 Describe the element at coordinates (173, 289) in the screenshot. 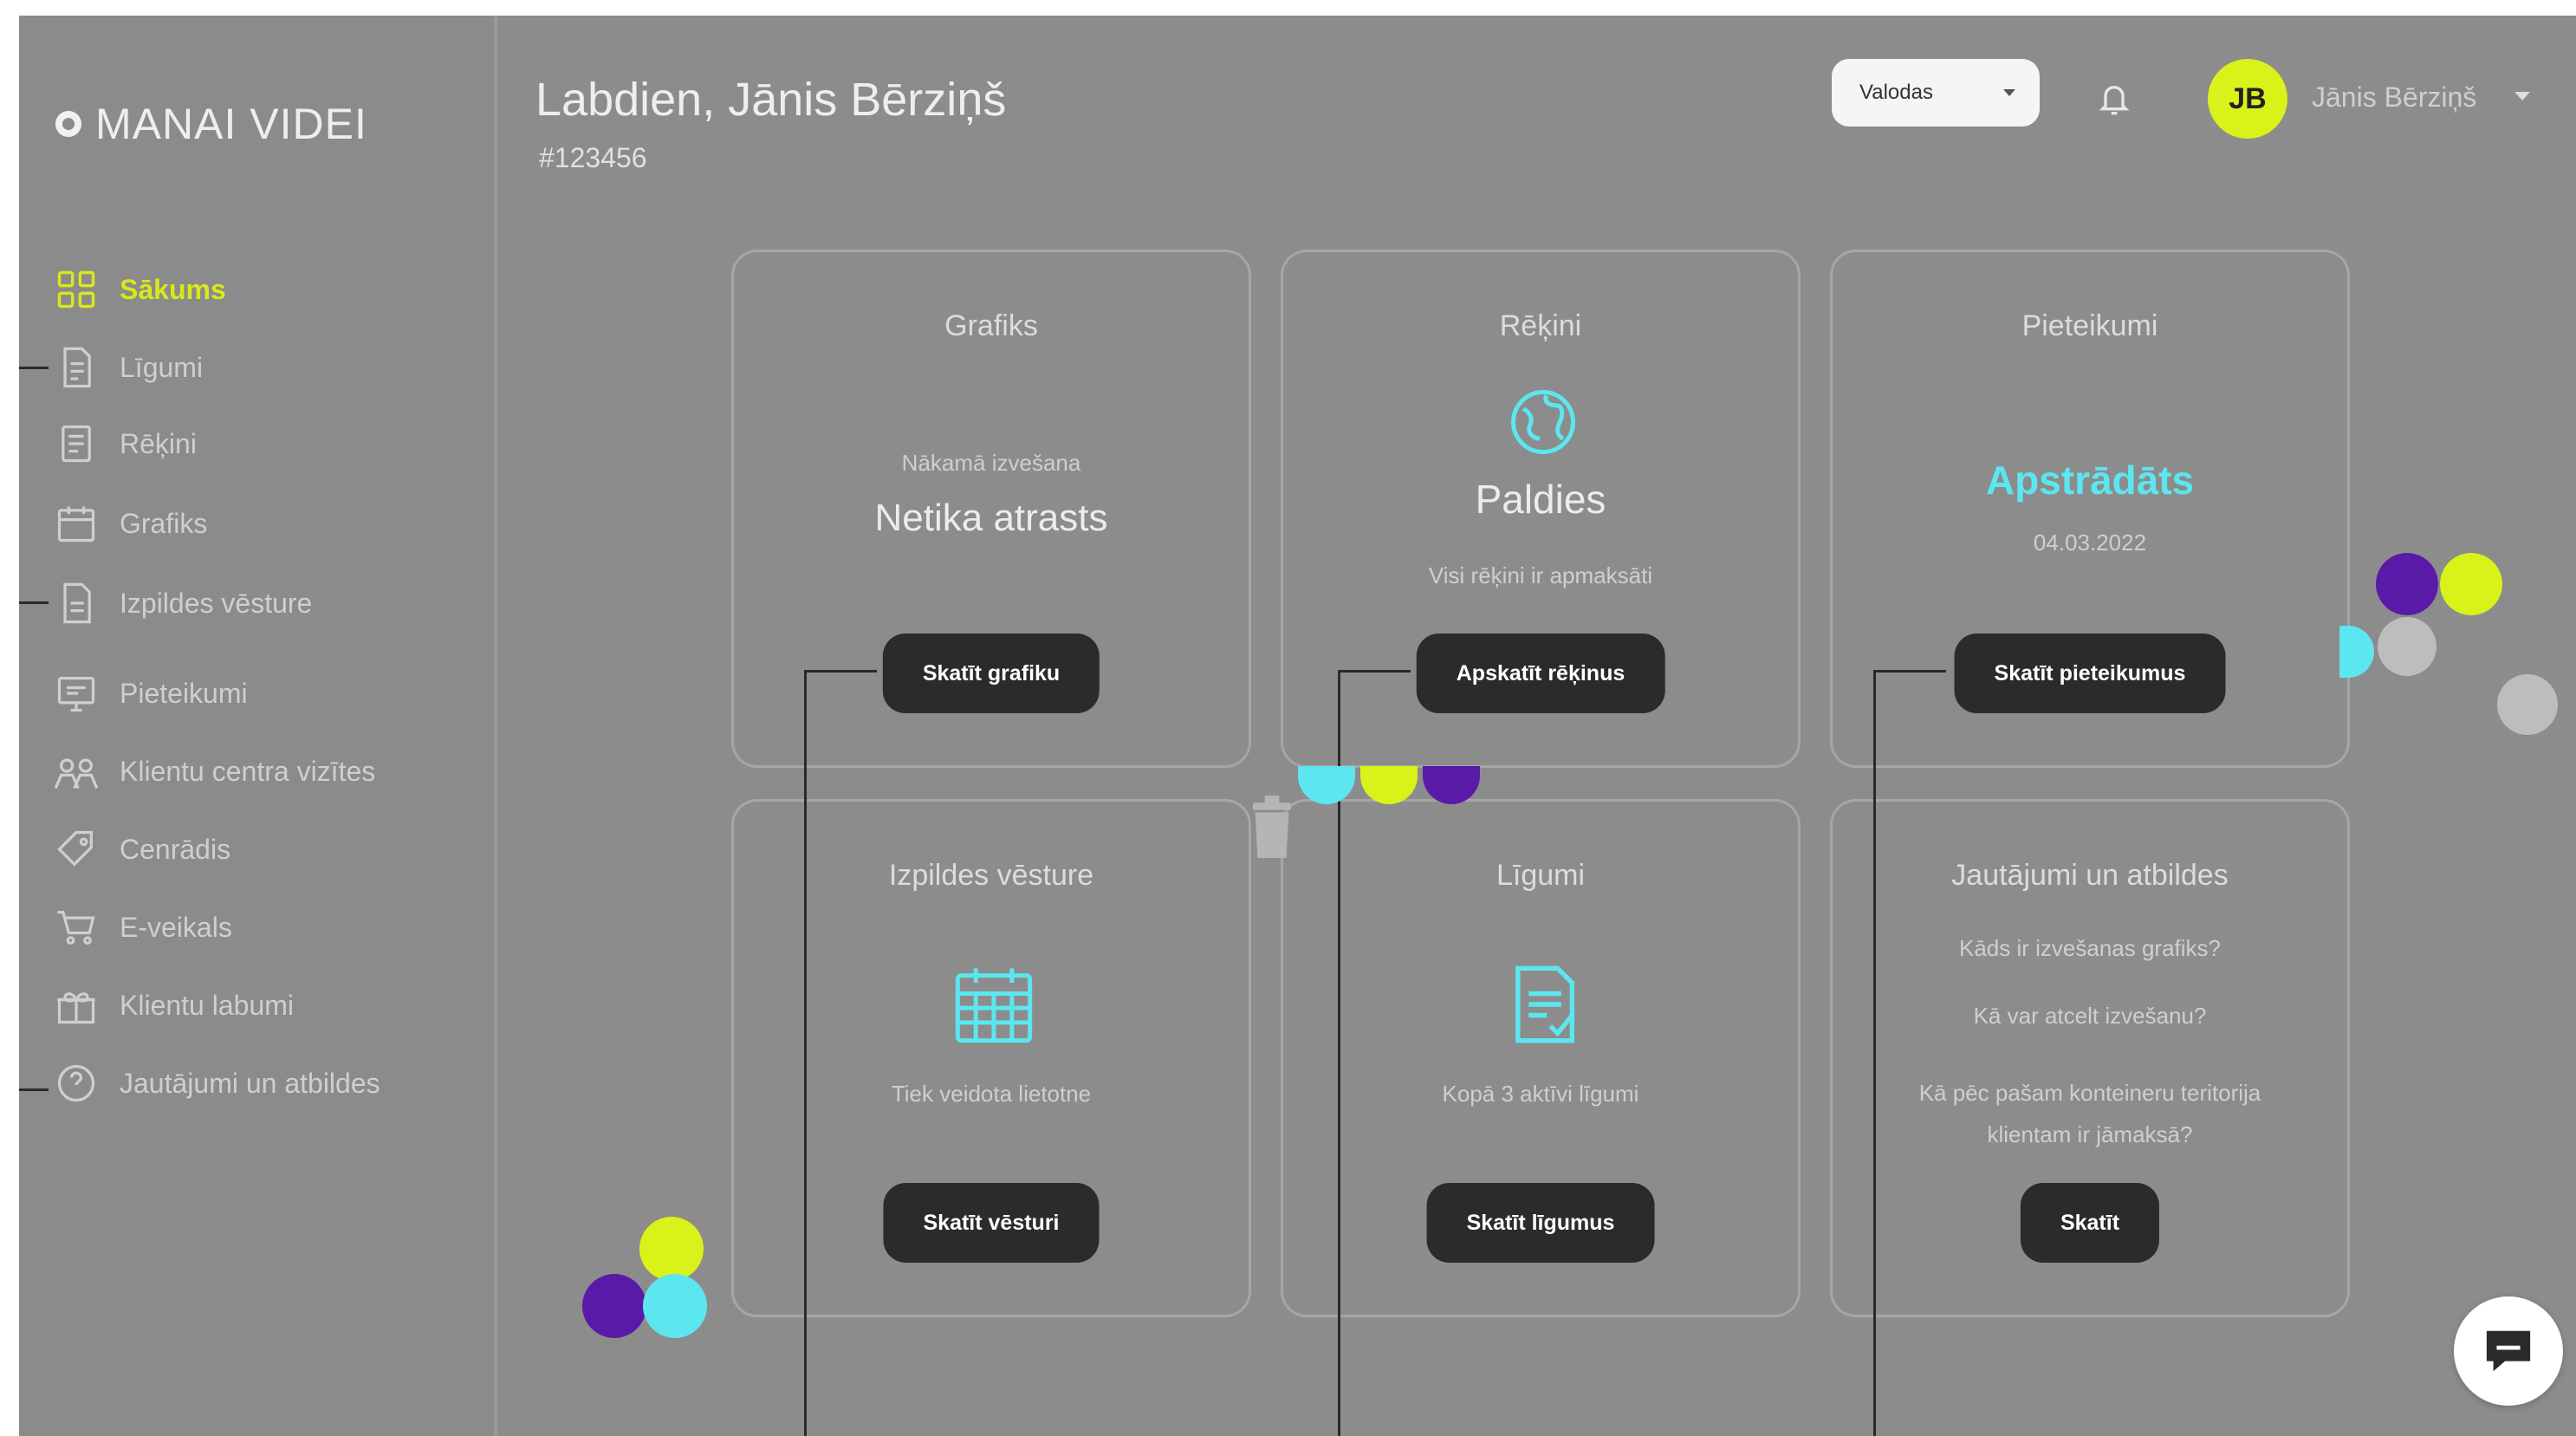

I see `sidebar-item-label: Sākums` at that location.